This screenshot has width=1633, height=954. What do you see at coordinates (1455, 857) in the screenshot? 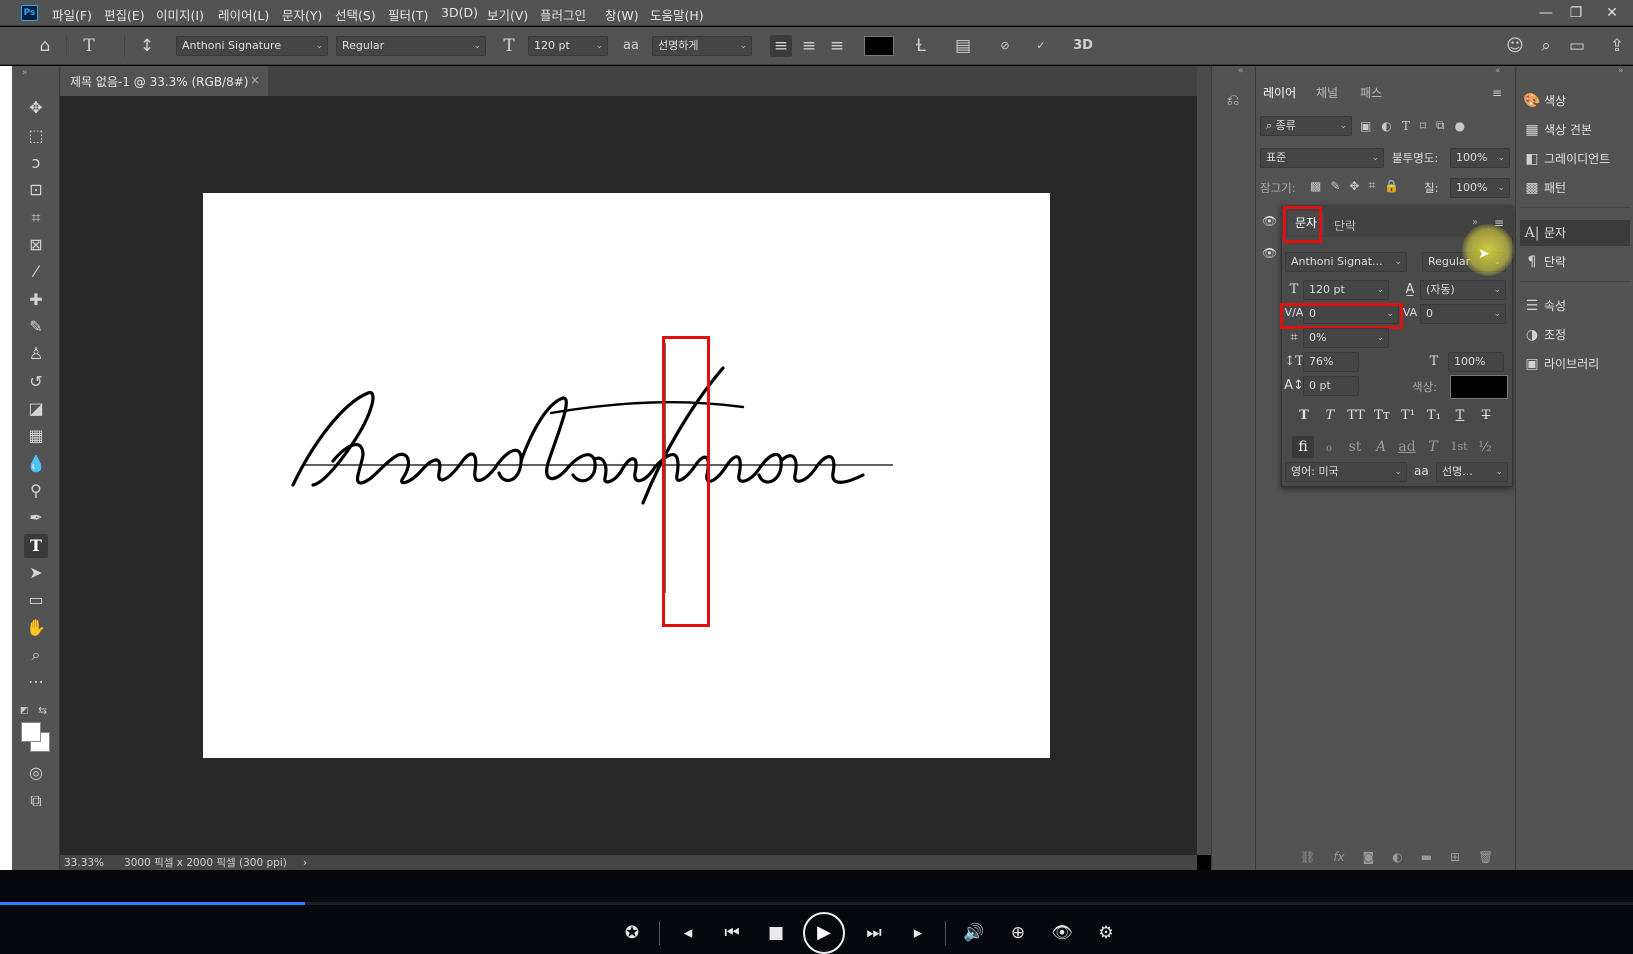
I see `new-layer-icon: ⊞` at bounding box center [1455, 857].